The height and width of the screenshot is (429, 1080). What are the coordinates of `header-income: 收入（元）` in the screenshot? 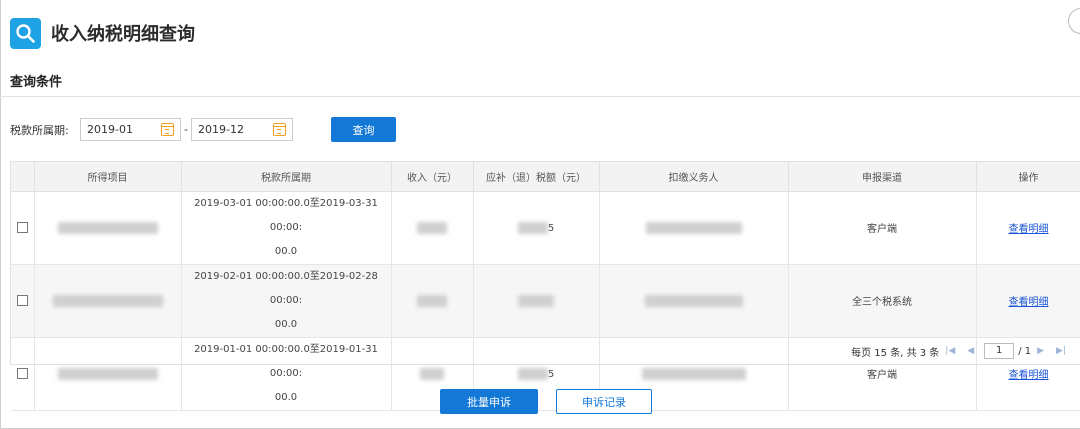 It's located at (432, 177).